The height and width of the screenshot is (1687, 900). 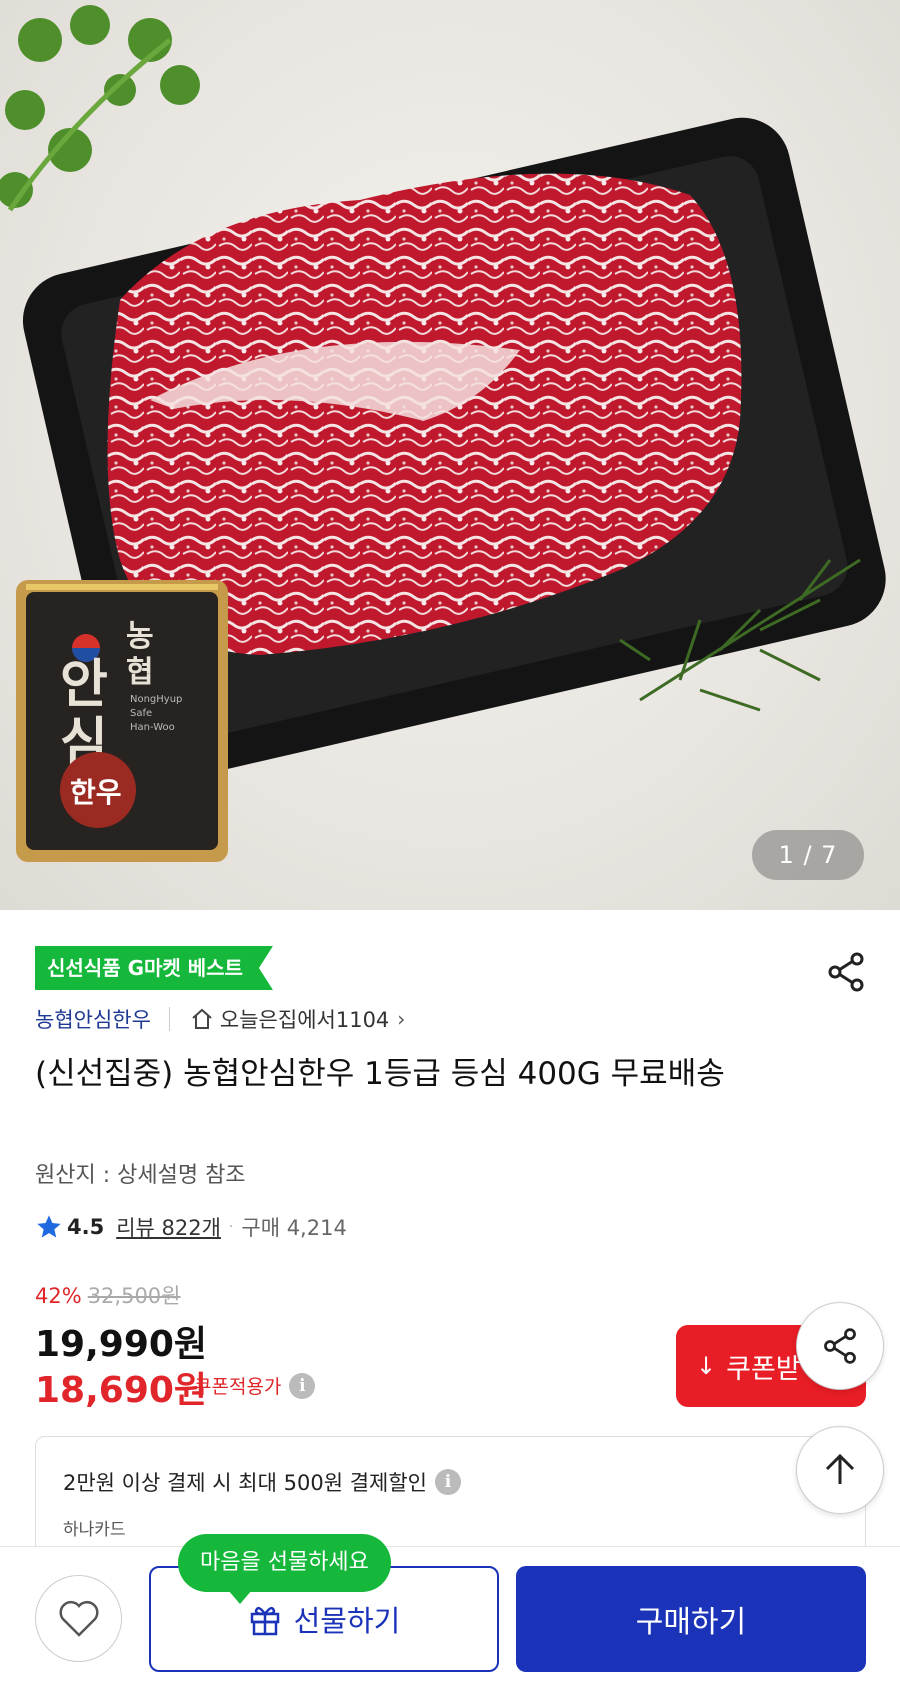 I want to click on svg-text: Han-Woo, so click(x=152, y=727).